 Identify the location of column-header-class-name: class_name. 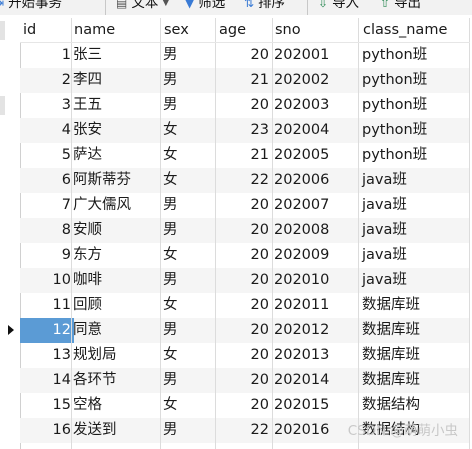
(415, 30).